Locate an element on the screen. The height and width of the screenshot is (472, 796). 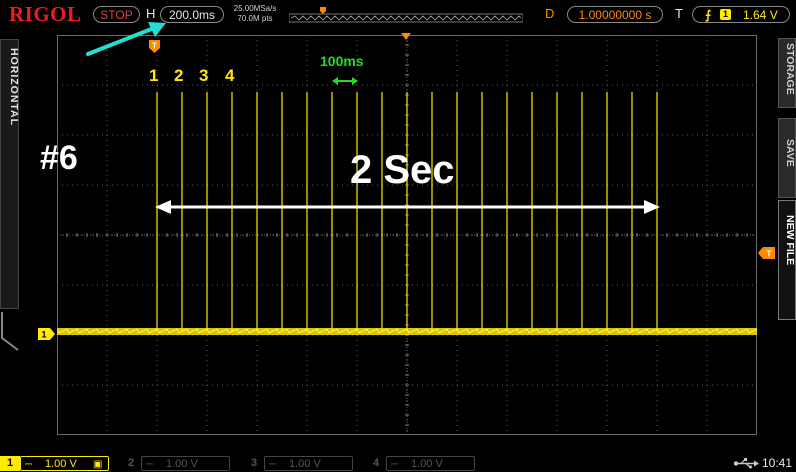
trigger-level-marker: T is located at coordinates (766, 253).